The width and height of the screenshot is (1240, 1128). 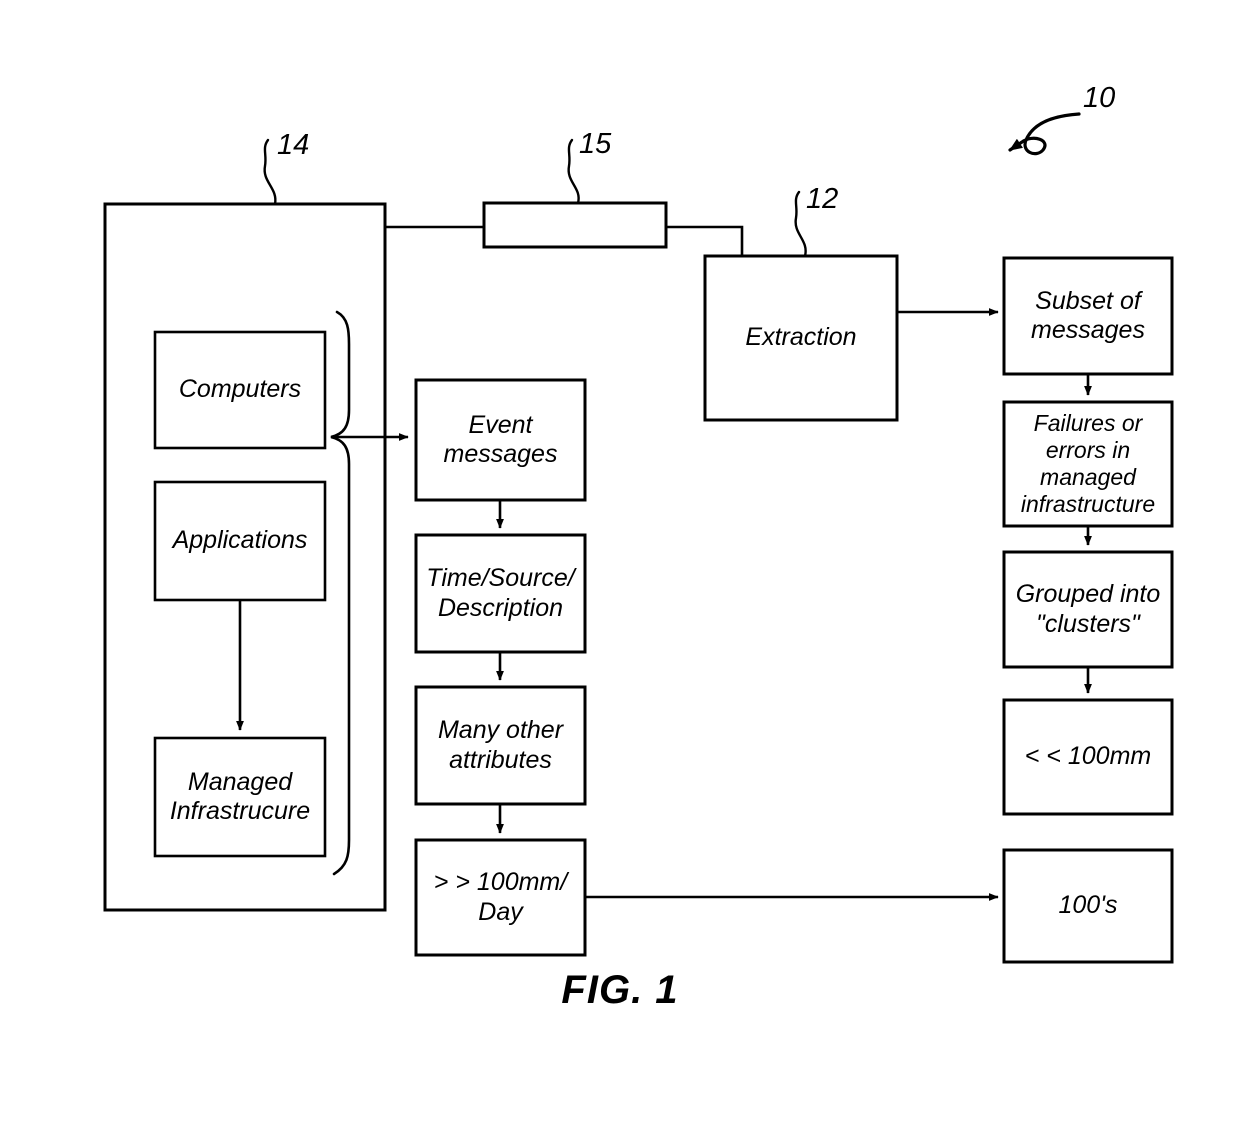 I want to click on computers-box, so click(x=240, y=390).